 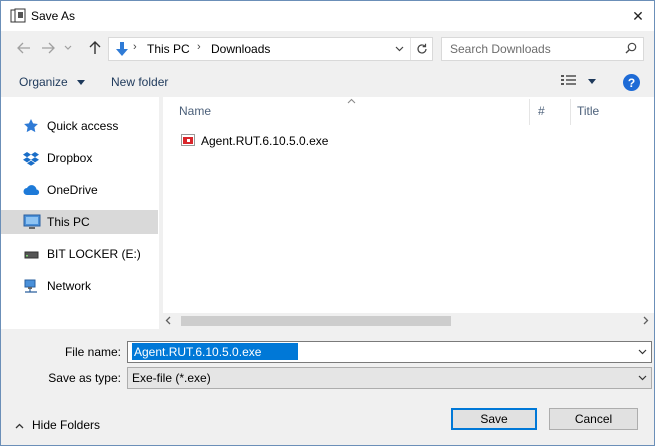 I want to click on filename-field, so click(x=389, y=352).